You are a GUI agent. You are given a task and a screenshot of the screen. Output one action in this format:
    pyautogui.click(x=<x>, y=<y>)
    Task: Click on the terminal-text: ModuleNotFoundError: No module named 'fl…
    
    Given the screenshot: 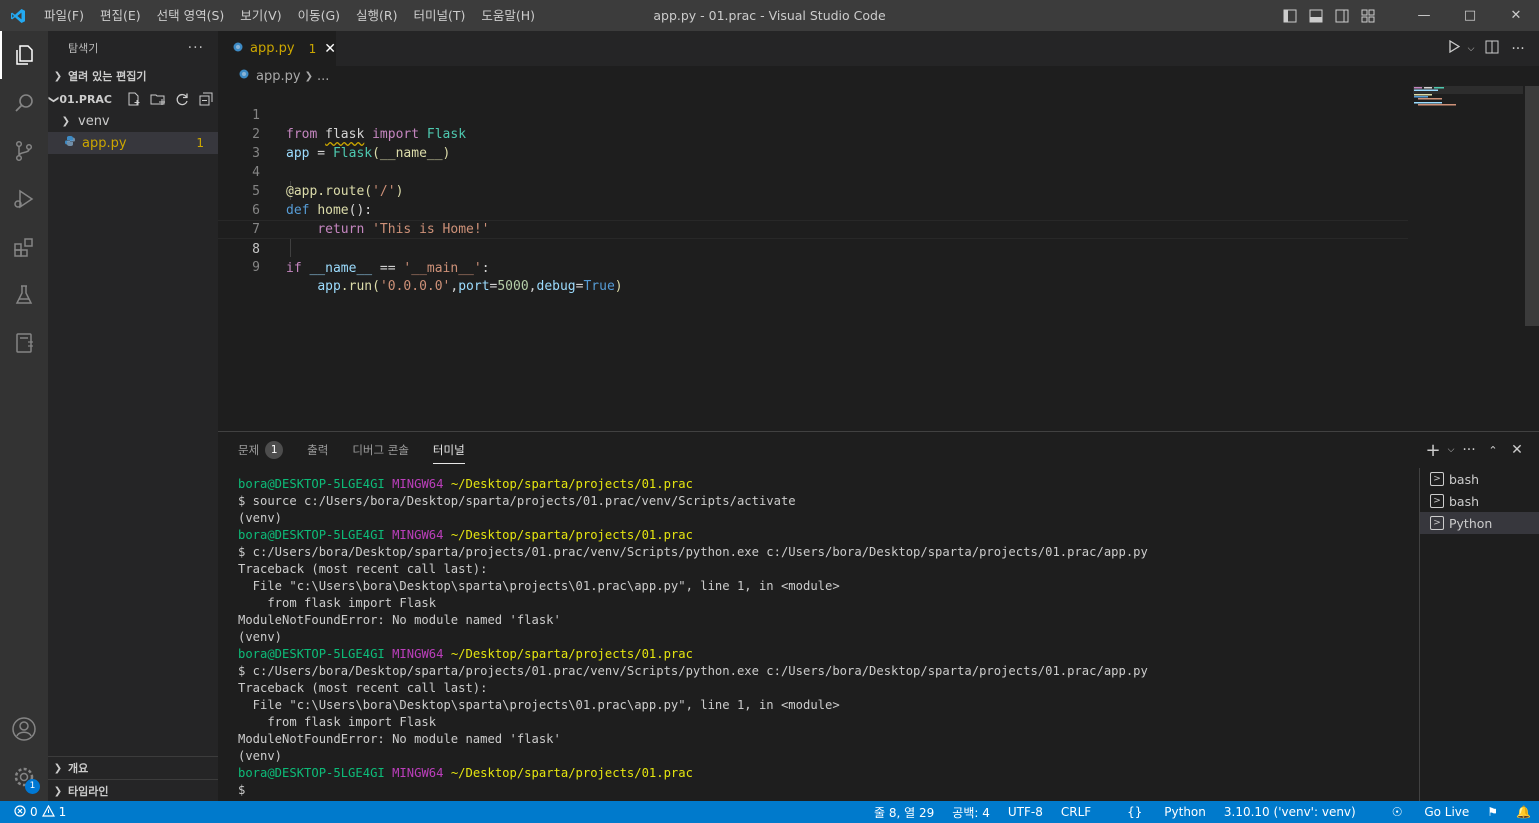 What is the action you would take?
    pyautogui.click(x=399, y=620)
    